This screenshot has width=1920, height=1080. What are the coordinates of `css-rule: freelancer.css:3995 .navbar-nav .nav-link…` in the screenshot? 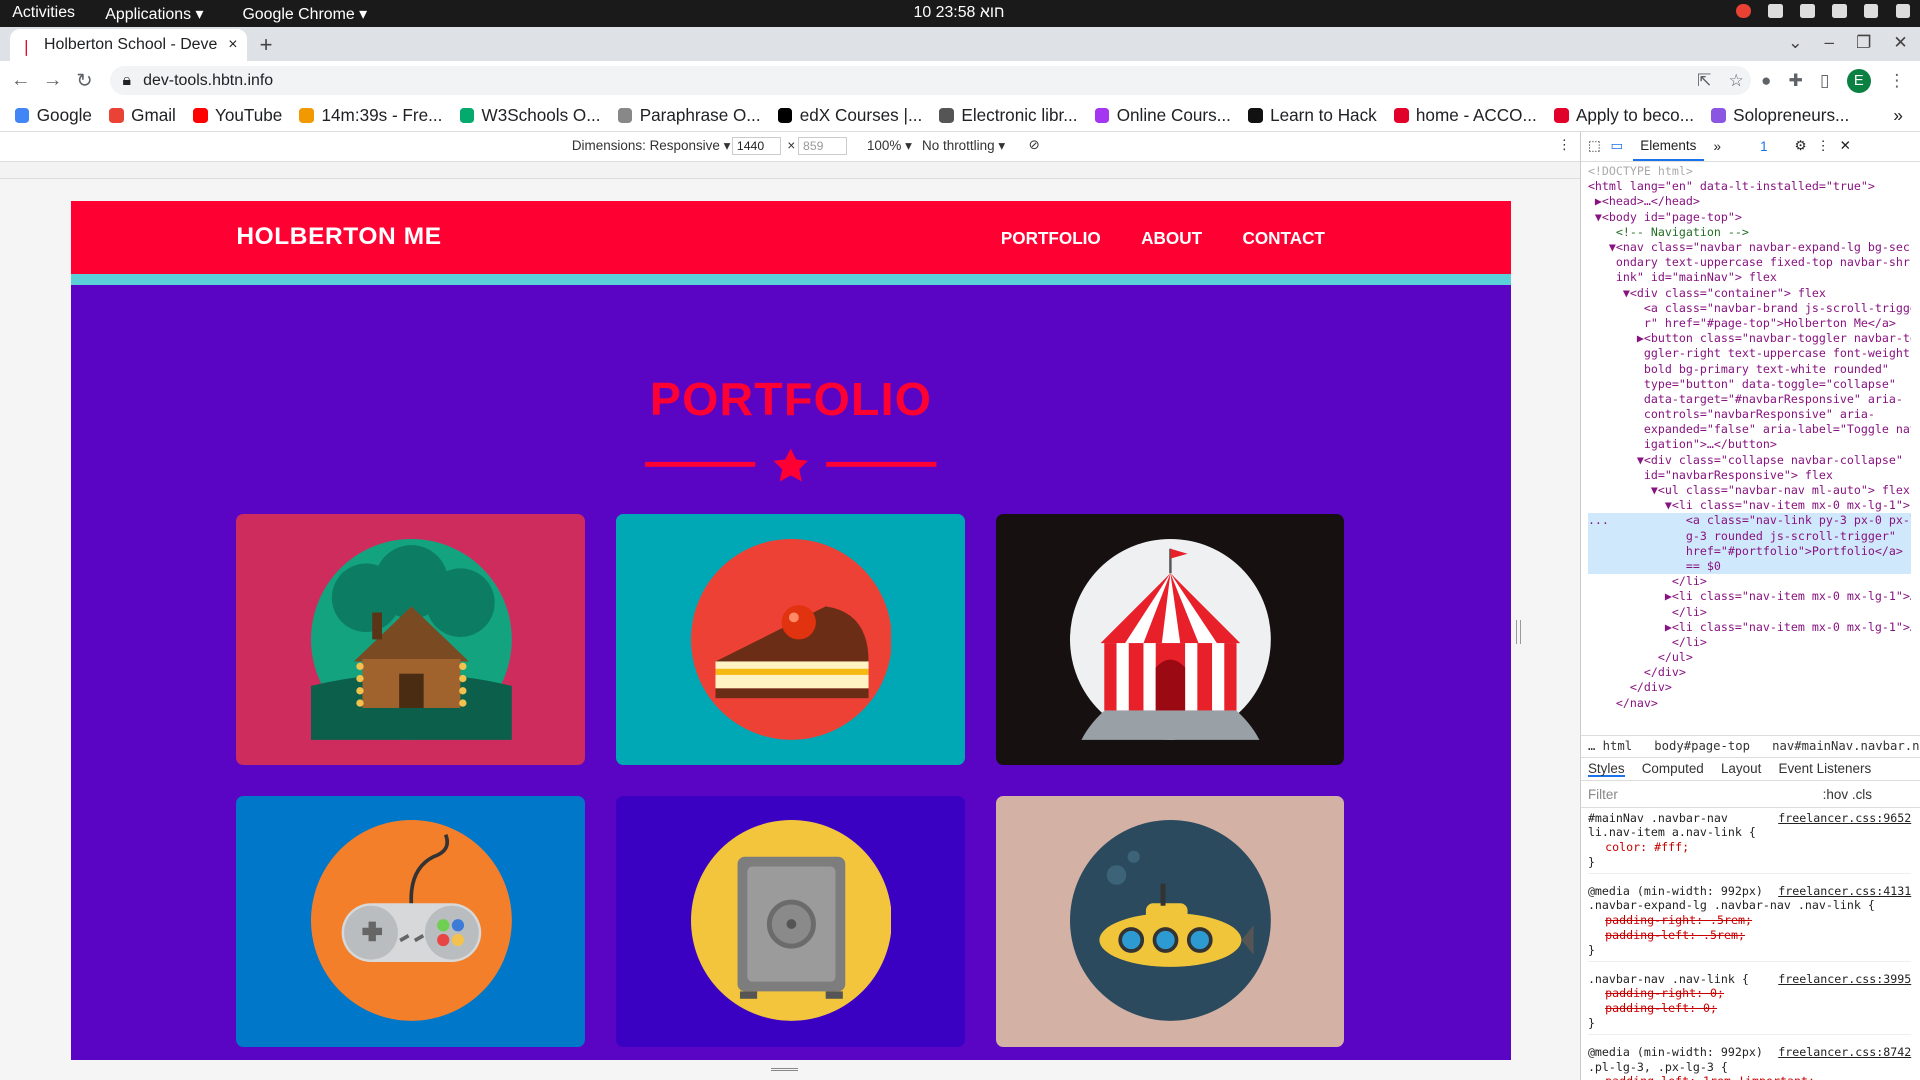 It's located at (1749, 1004).